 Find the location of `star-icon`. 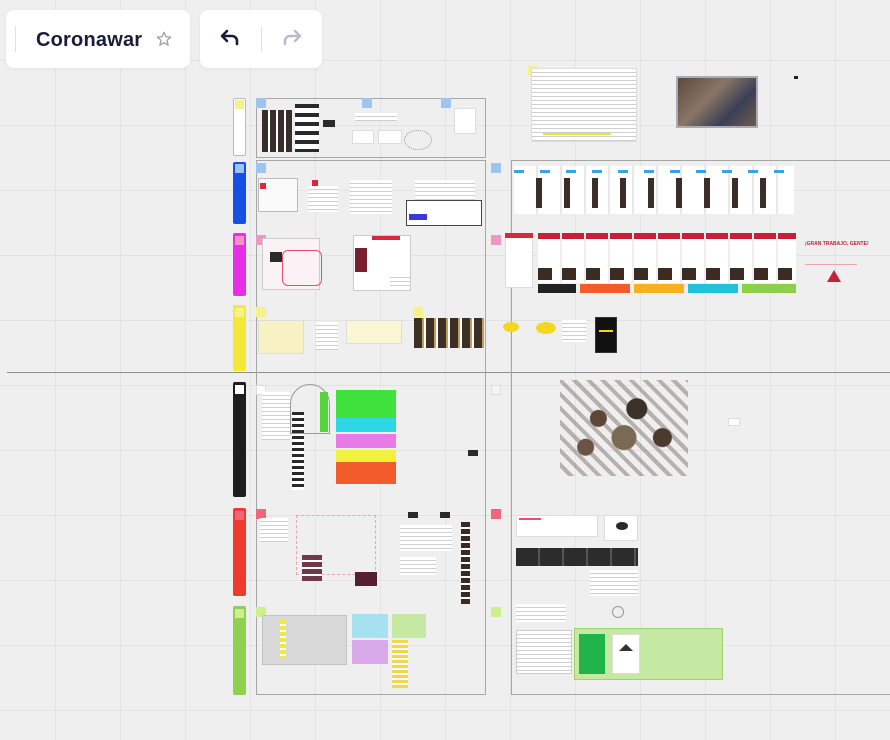

star-icon is located at coordinates (164, 39).